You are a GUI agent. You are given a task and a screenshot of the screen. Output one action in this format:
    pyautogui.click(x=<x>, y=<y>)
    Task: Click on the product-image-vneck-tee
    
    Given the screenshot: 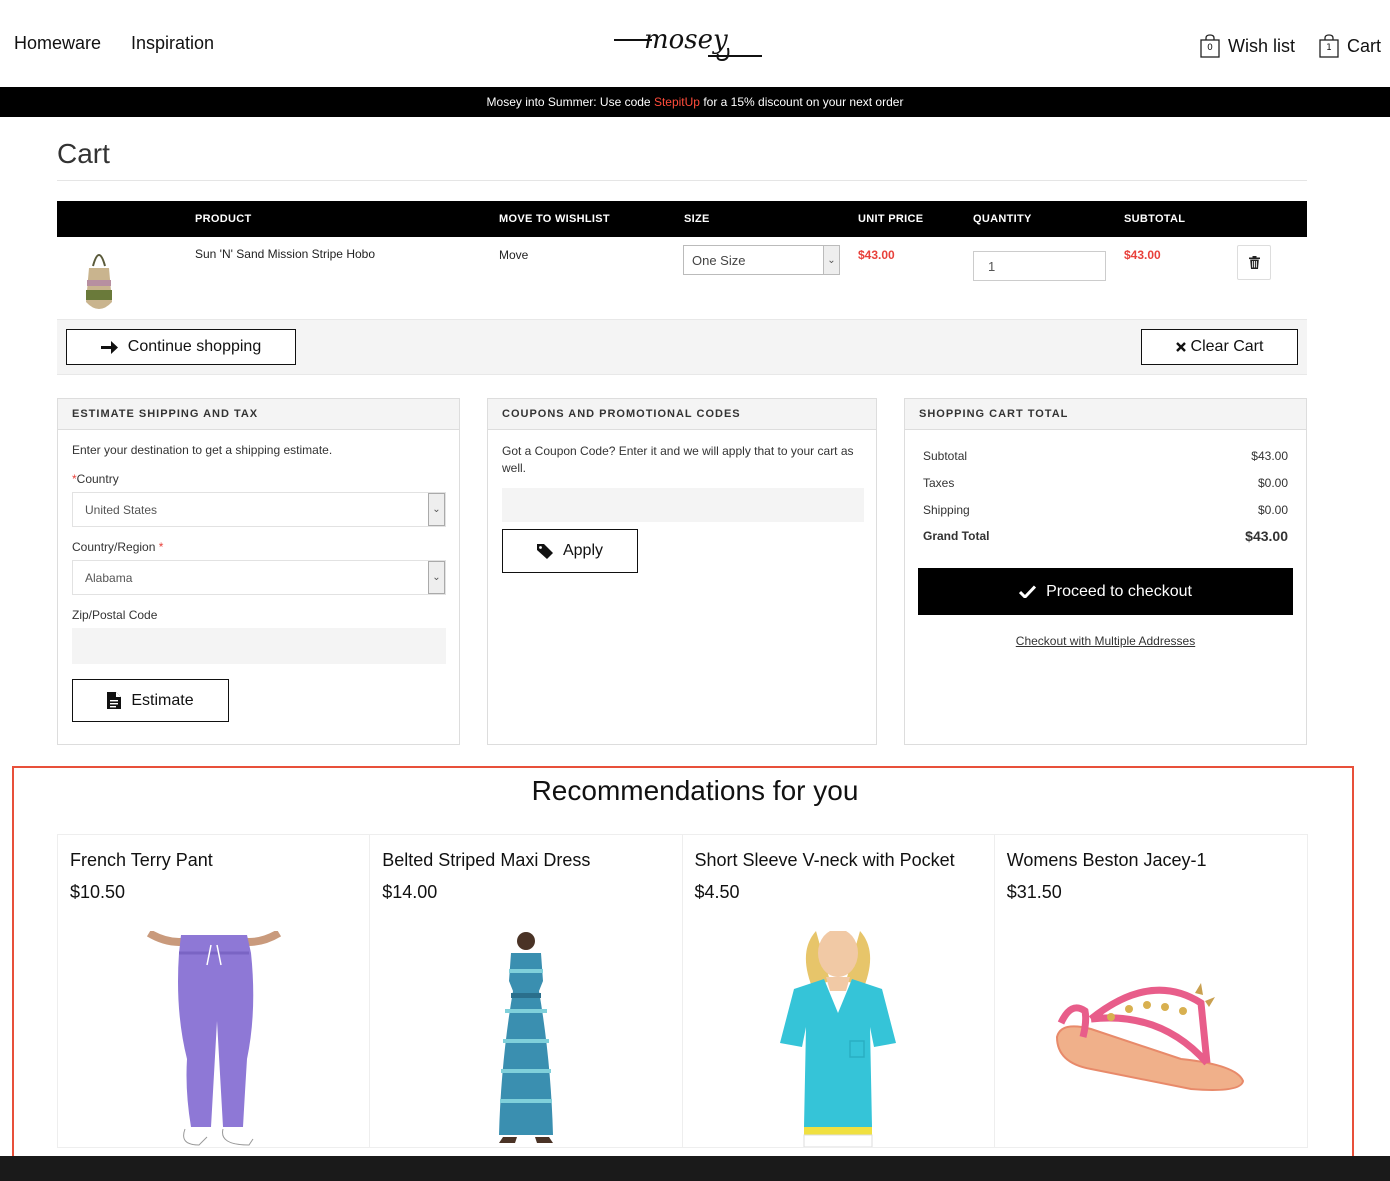 What is the action you would take?
    pyautogui.click(x=838, y=1039)
    